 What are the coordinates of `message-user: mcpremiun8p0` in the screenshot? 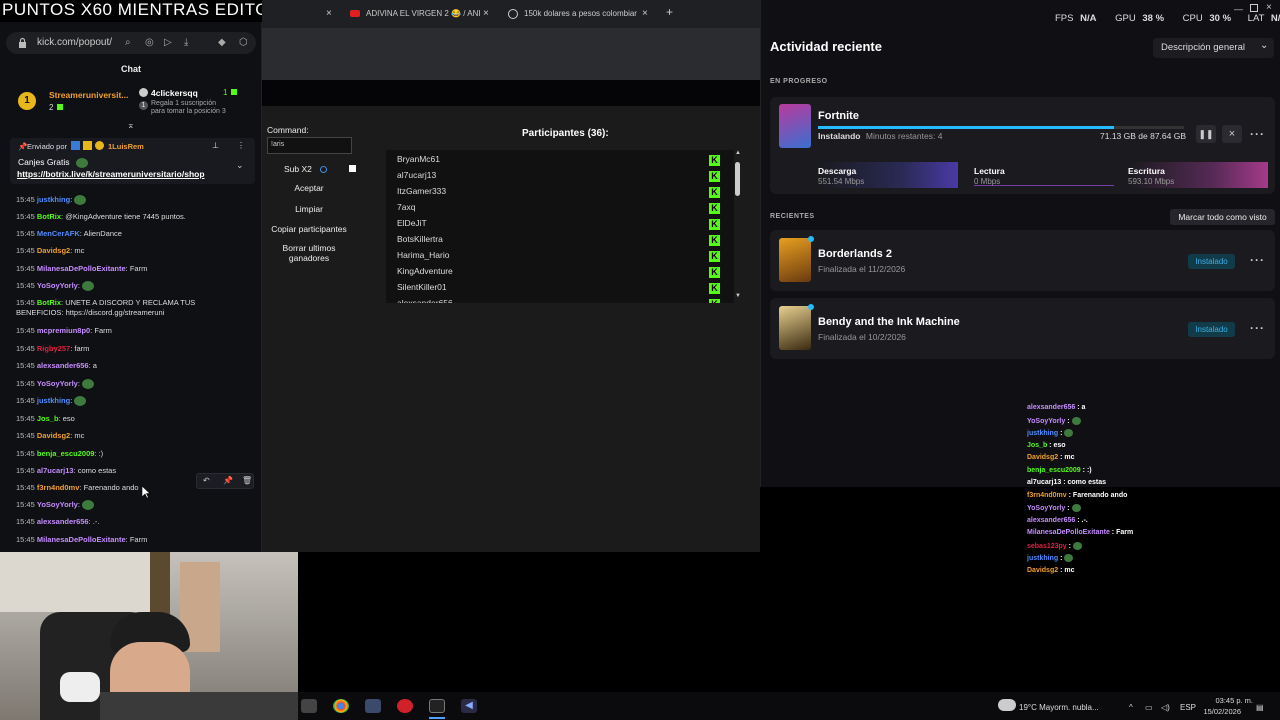 It's located at (63, 330).